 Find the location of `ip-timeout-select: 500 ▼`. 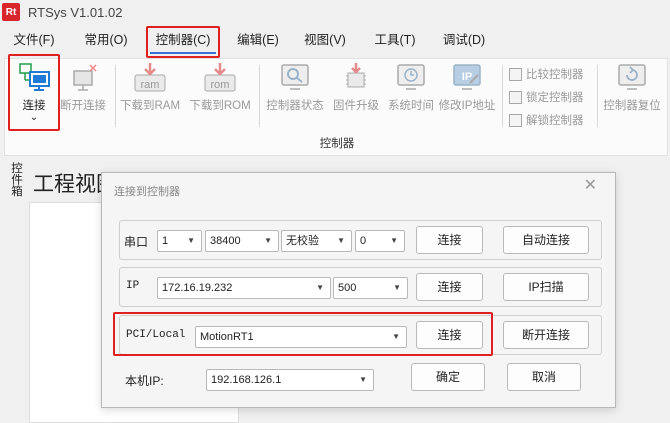

ip-timeout-select: 500 ▼ is located at coordinates (370, 288).